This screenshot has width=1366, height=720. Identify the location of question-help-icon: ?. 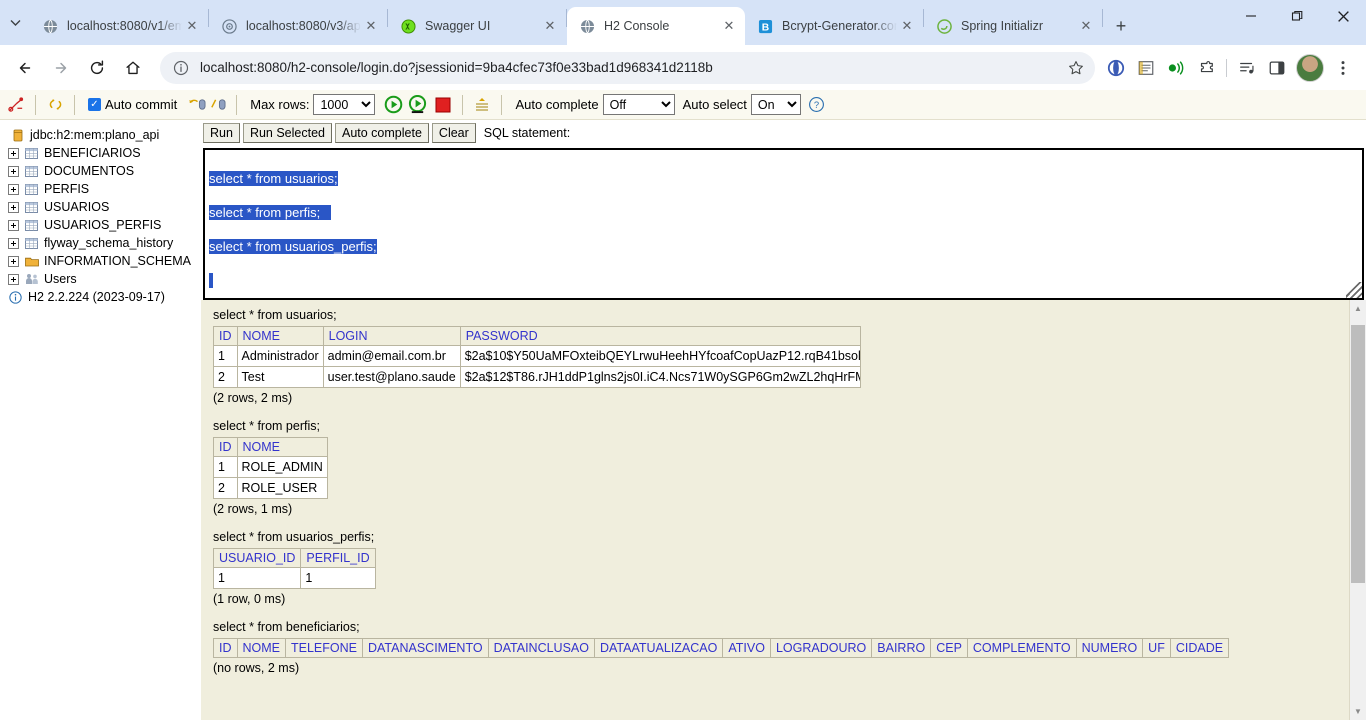
(817, 105).